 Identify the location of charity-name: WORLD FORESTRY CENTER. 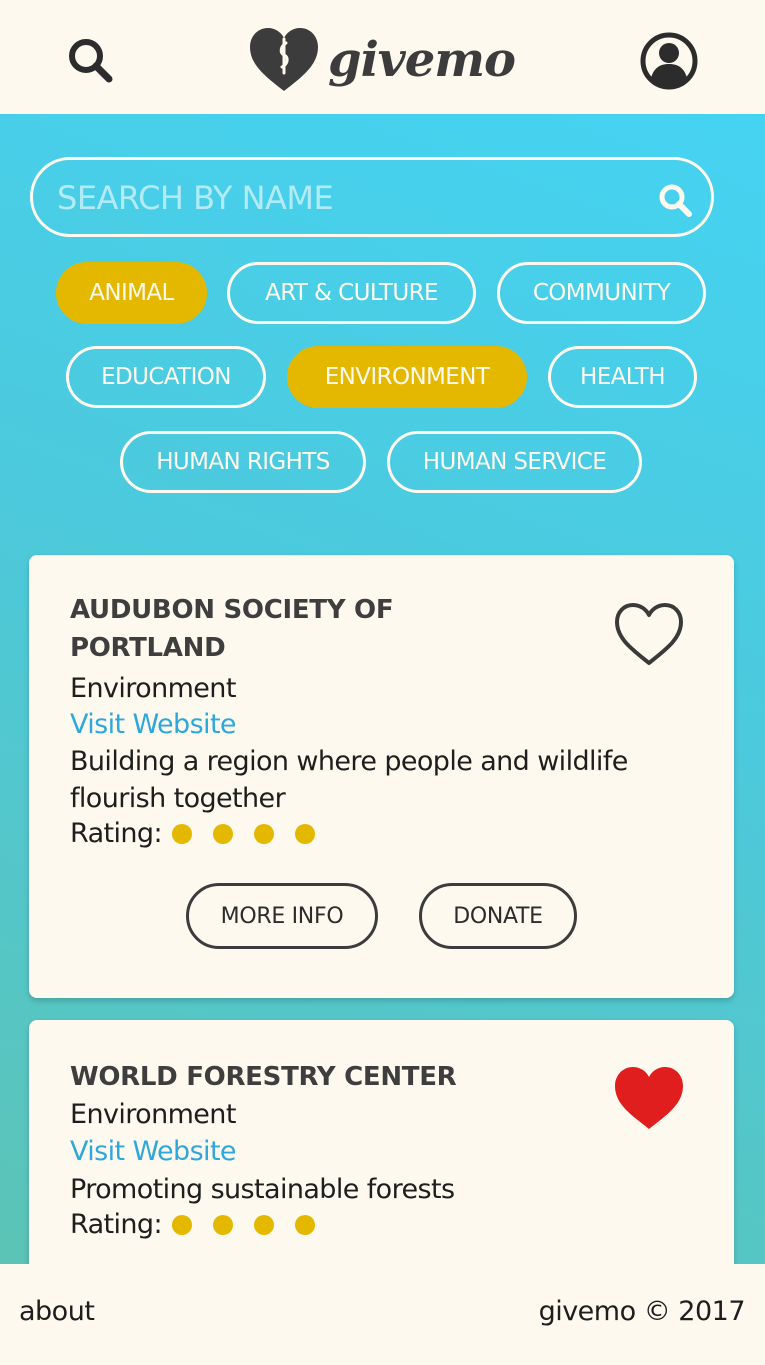
(263, 1077).